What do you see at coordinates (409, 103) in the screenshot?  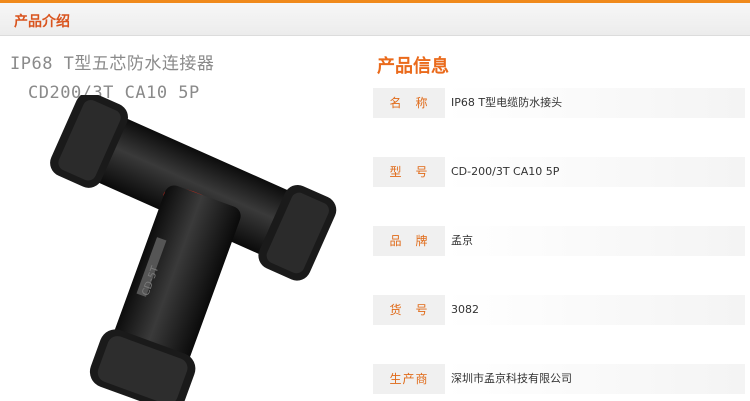 I see `spec-label: 名 称` at bounding box center [409, 103].